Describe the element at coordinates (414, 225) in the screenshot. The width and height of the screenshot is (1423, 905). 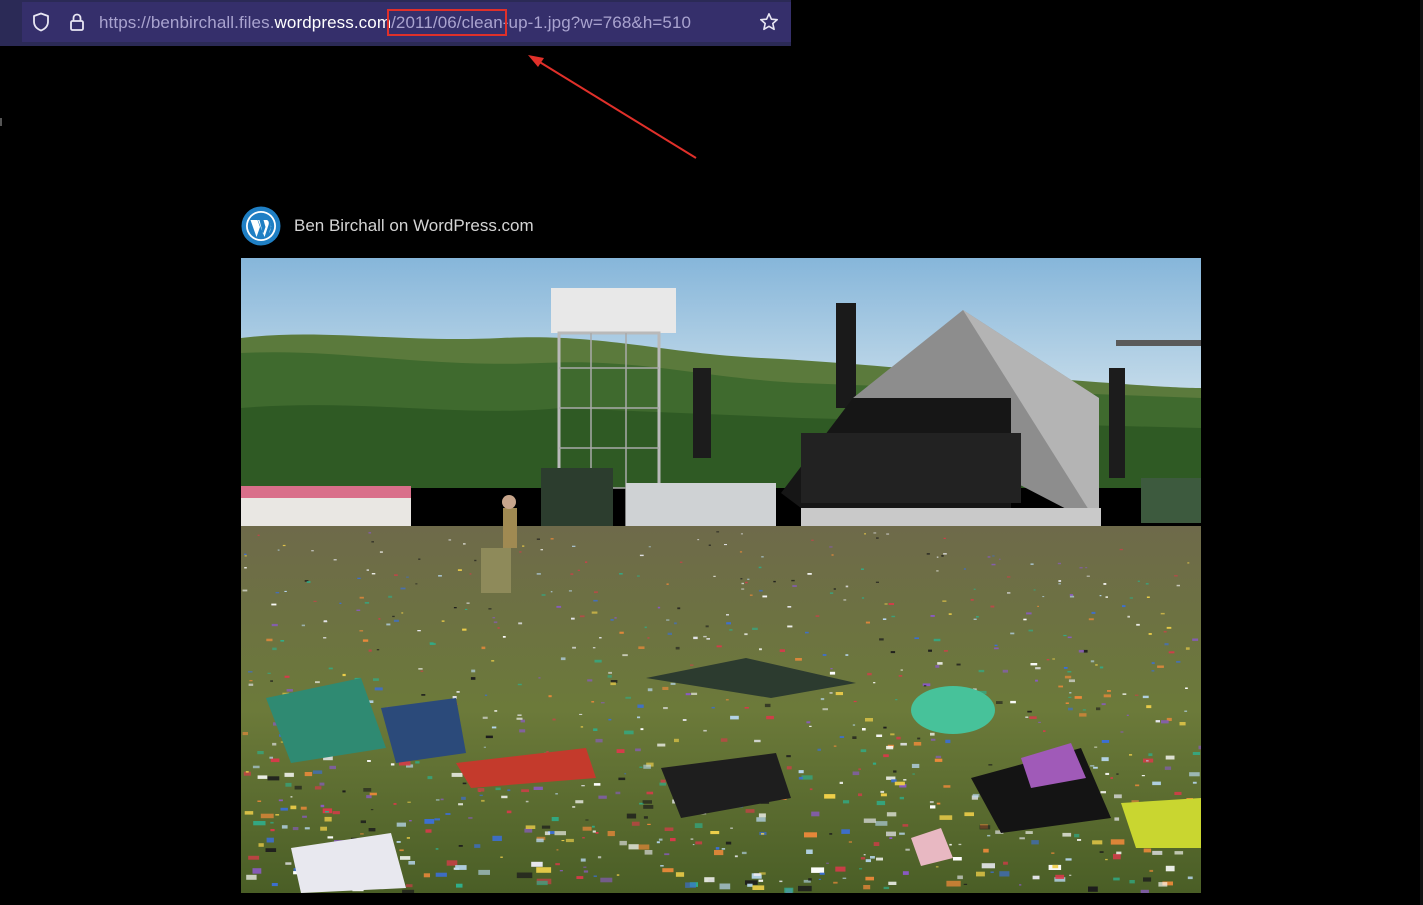
I see `attribution-text: Ben Birchall on WordPress.com` at that location.